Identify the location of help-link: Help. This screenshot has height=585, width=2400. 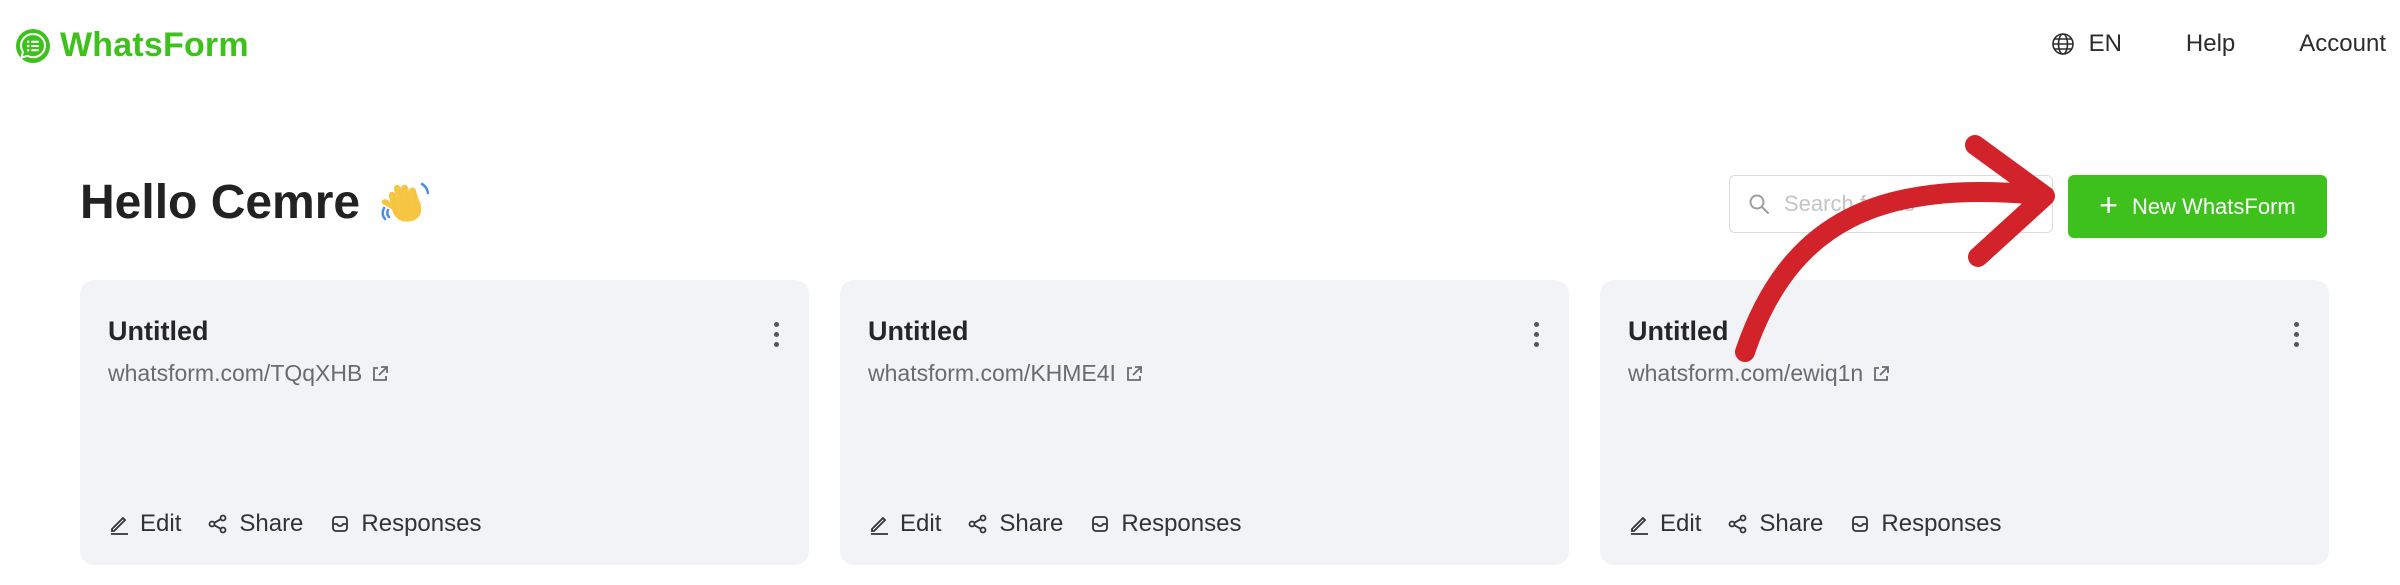
(2210, 44).